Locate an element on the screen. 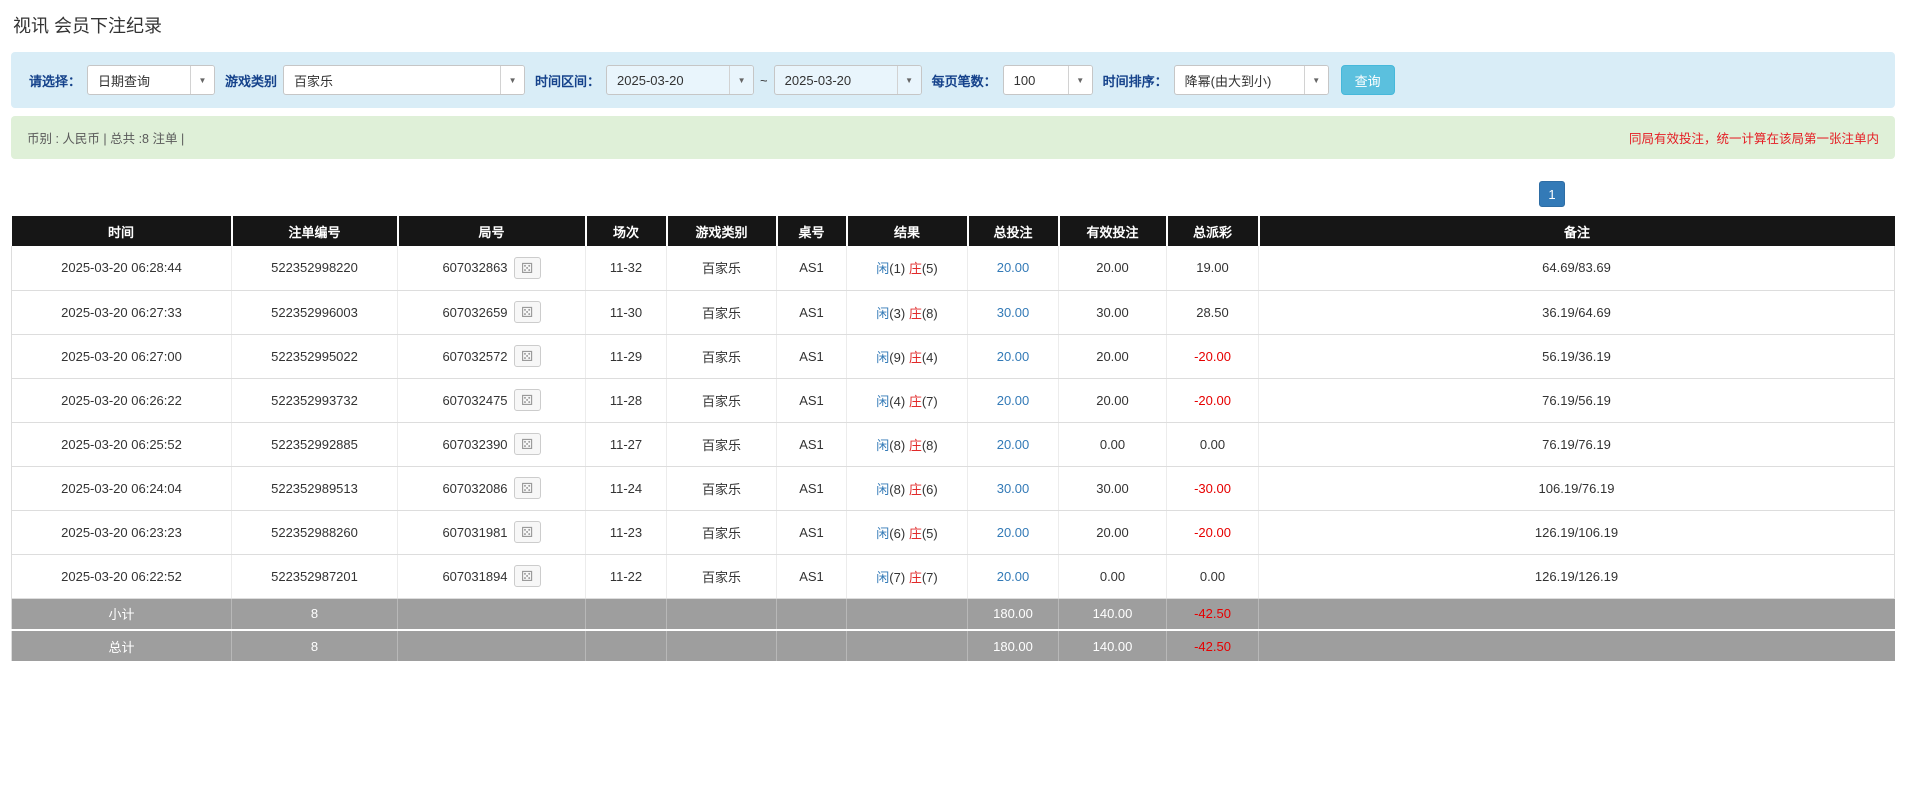 The height and width of the screenshot is (810, 1906). page-size-input: 100 ▼ is located at coordinates (1047, 80).